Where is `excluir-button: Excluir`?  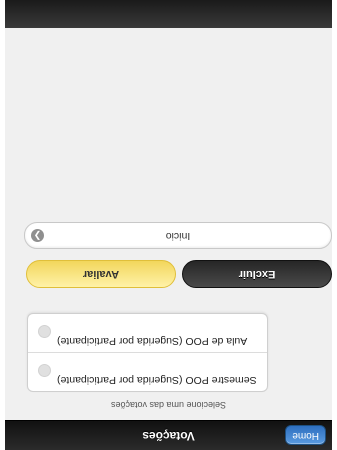
excluir-button: Excluir is located at coordinates (257, 274).